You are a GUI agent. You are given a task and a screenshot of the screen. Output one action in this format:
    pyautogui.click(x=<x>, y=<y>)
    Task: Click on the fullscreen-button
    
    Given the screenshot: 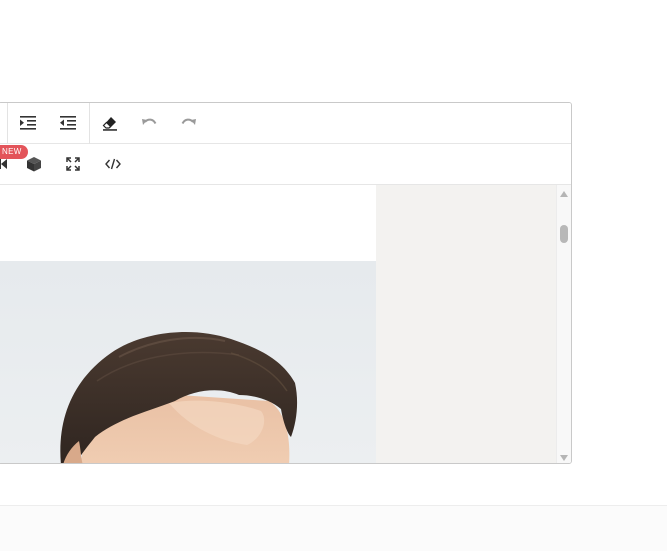 What is the action you would take?
    pyautogui.click(x=73, y=164)
    